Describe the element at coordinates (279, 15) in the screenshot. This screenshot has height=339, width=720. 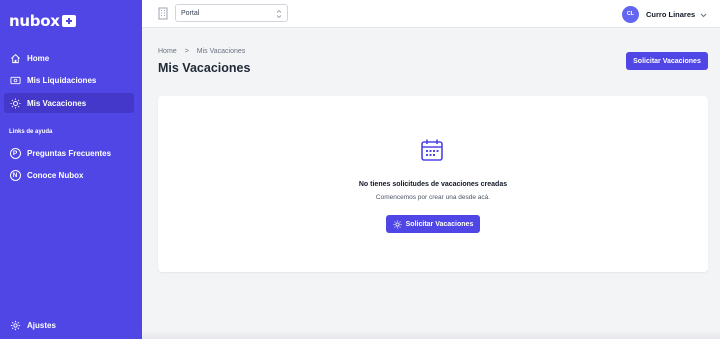
I see `select-arrows-icon` at that location.